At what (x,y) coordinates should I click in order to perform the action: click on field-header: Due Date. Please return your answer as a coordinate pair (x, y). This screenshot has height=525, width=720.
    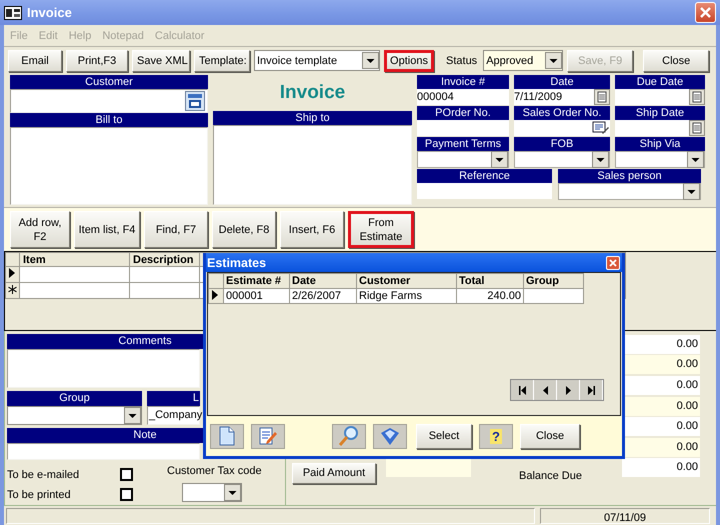
    Looking at the image, I should click on (660, 82).